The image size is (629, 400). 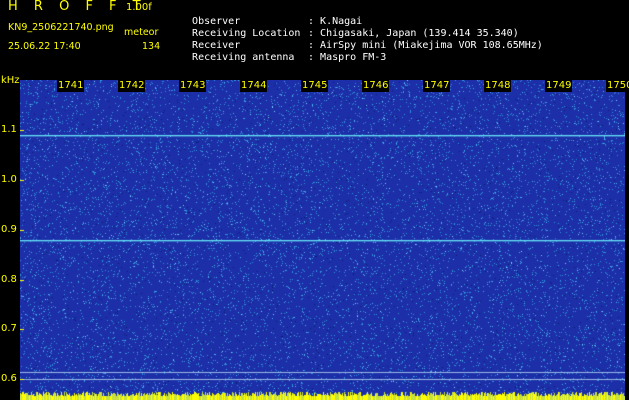 I want to click on app-version: 1.00f, so click(x=139, y=7).